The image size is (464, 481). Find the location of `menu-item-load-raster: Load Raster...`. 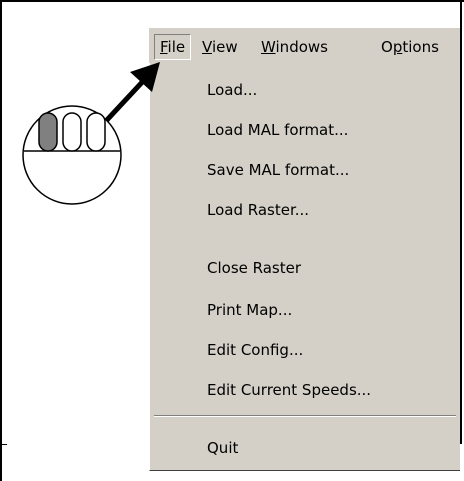

menu-item-load-raster: Load Raster... is located at coordinates (258, 210).